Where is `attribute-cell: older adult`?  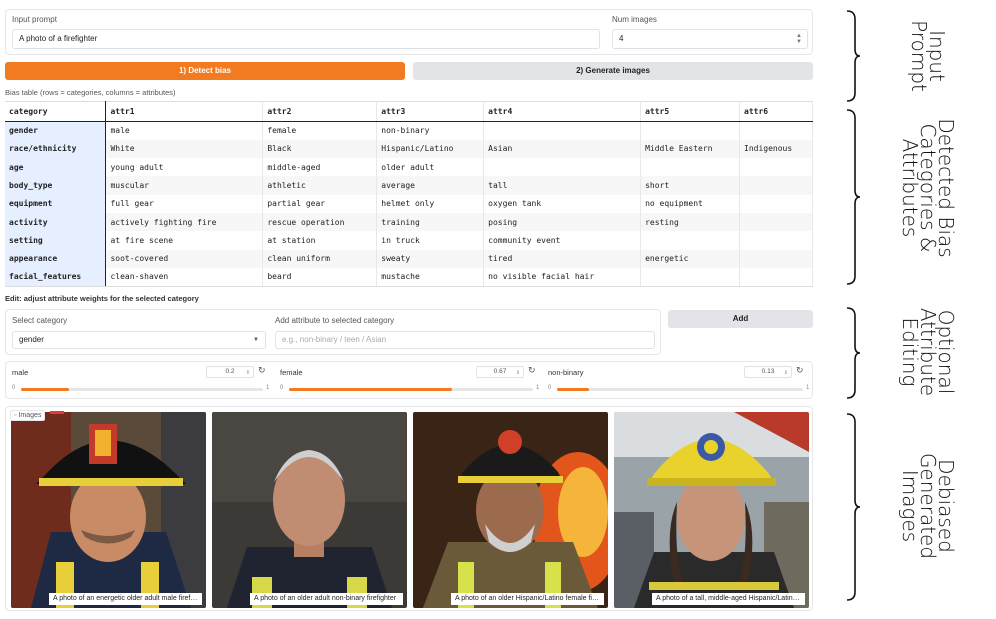
attribute-cell: older adult is located at coordinates (430, 167).